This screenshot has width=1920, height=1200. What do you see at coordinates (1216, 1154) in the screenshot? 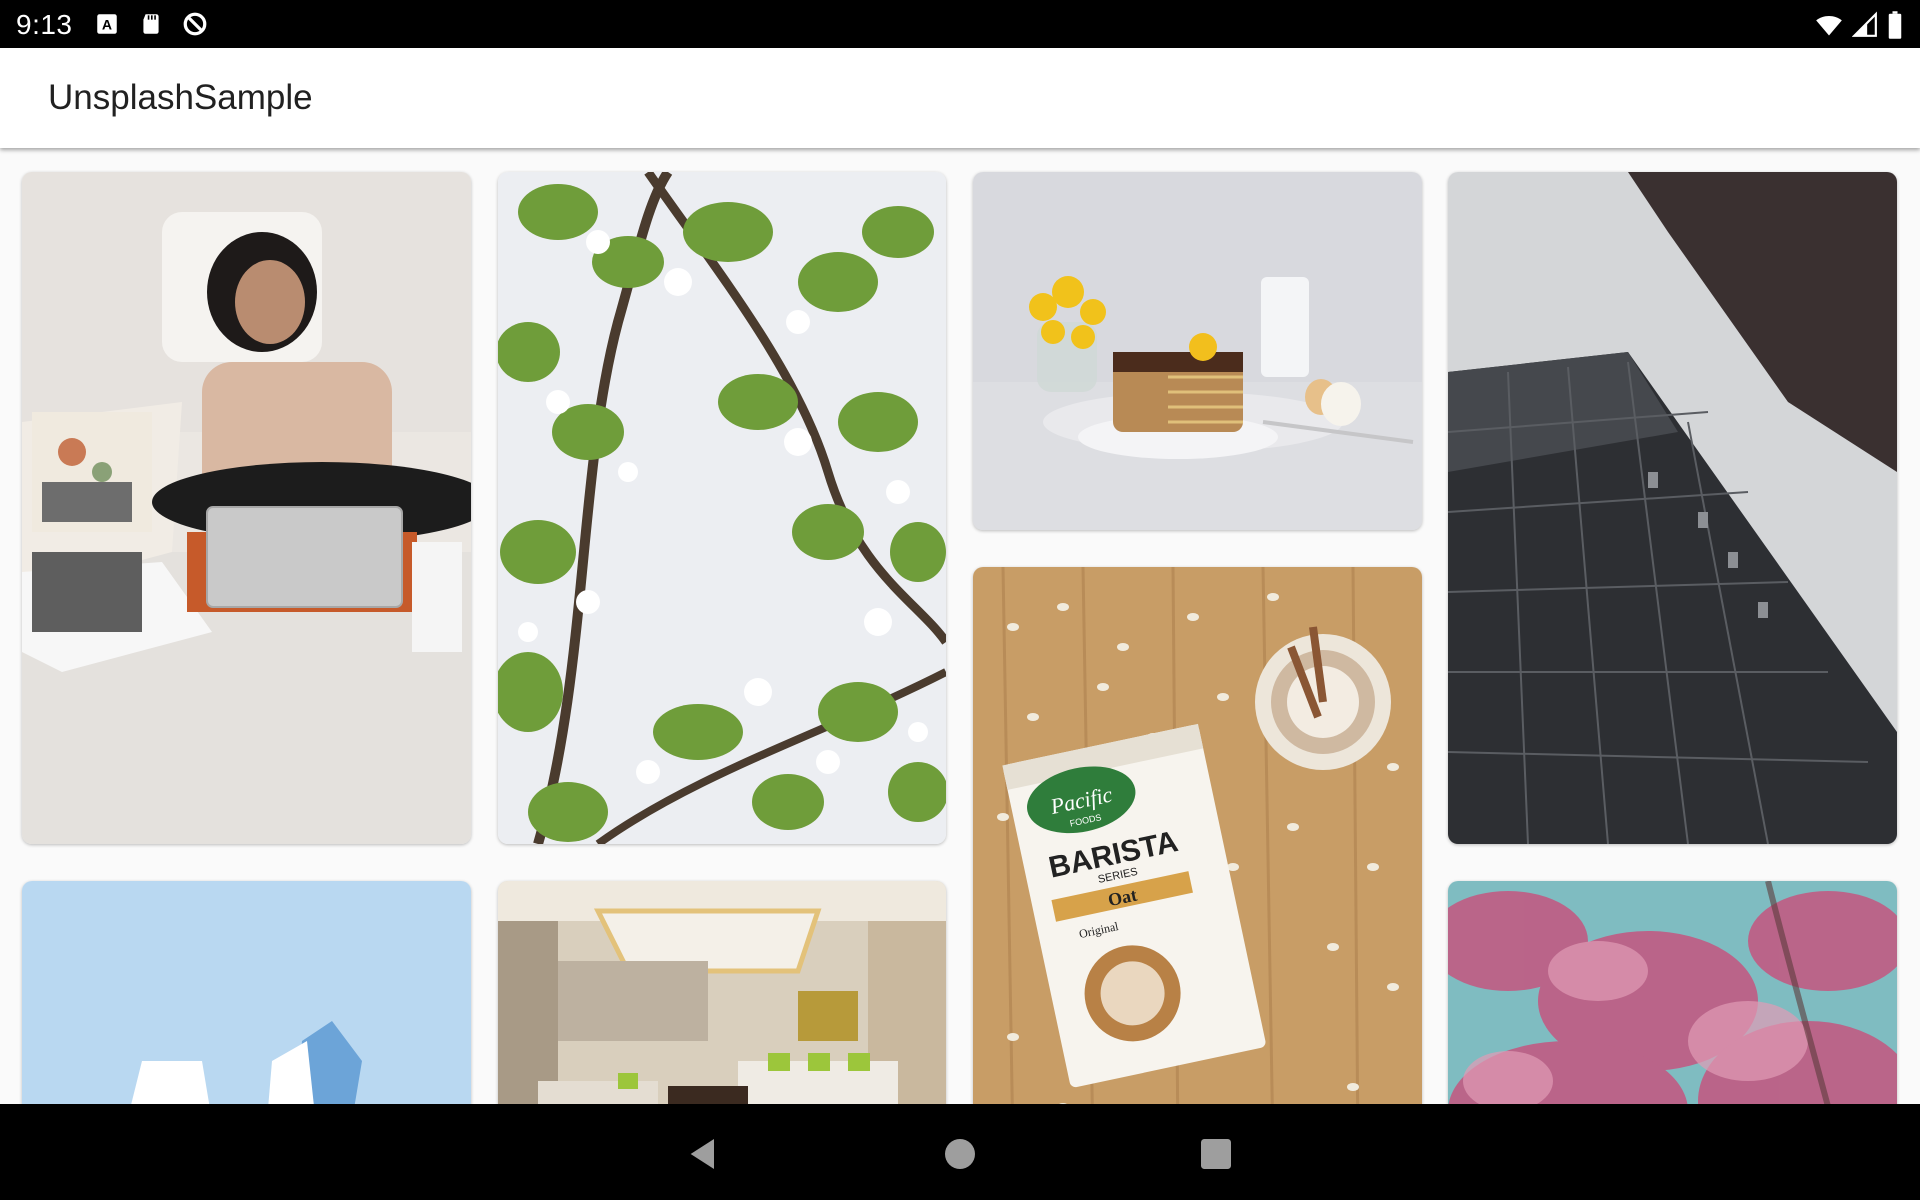
I see `recents-icon` at bounding box center [1216, 1154].